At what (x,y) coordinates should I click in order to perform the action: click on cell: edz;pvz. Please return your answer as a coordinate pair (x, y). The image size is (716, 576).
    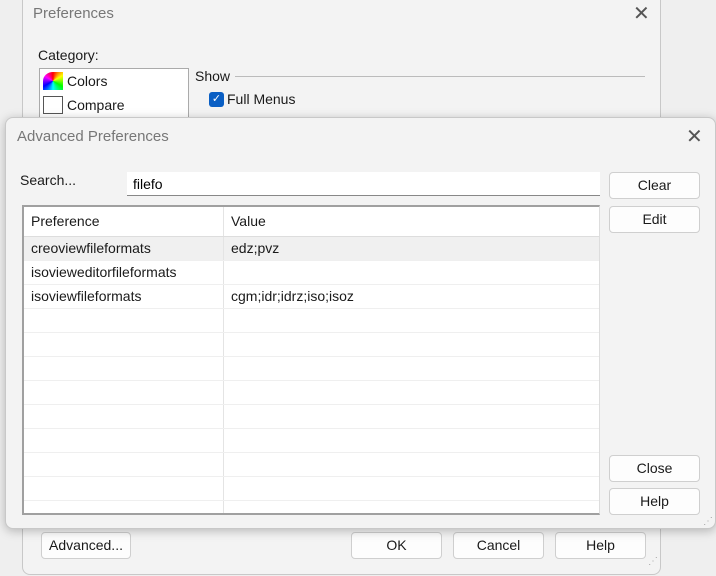
    Looking at the image, I should click on (255, 248).